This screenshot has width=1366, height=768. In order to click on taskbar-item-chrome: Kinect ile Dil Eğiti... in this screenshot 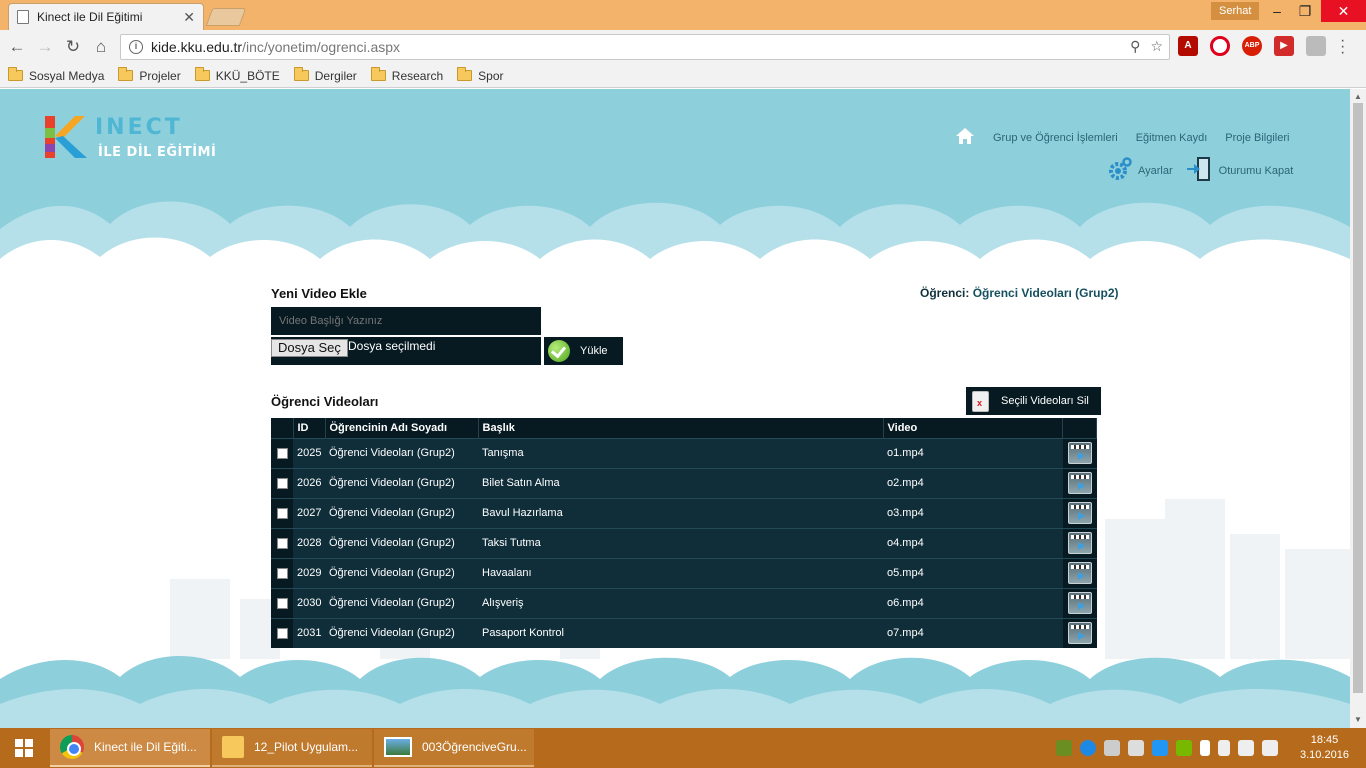, I will do `click(130, 748)`.